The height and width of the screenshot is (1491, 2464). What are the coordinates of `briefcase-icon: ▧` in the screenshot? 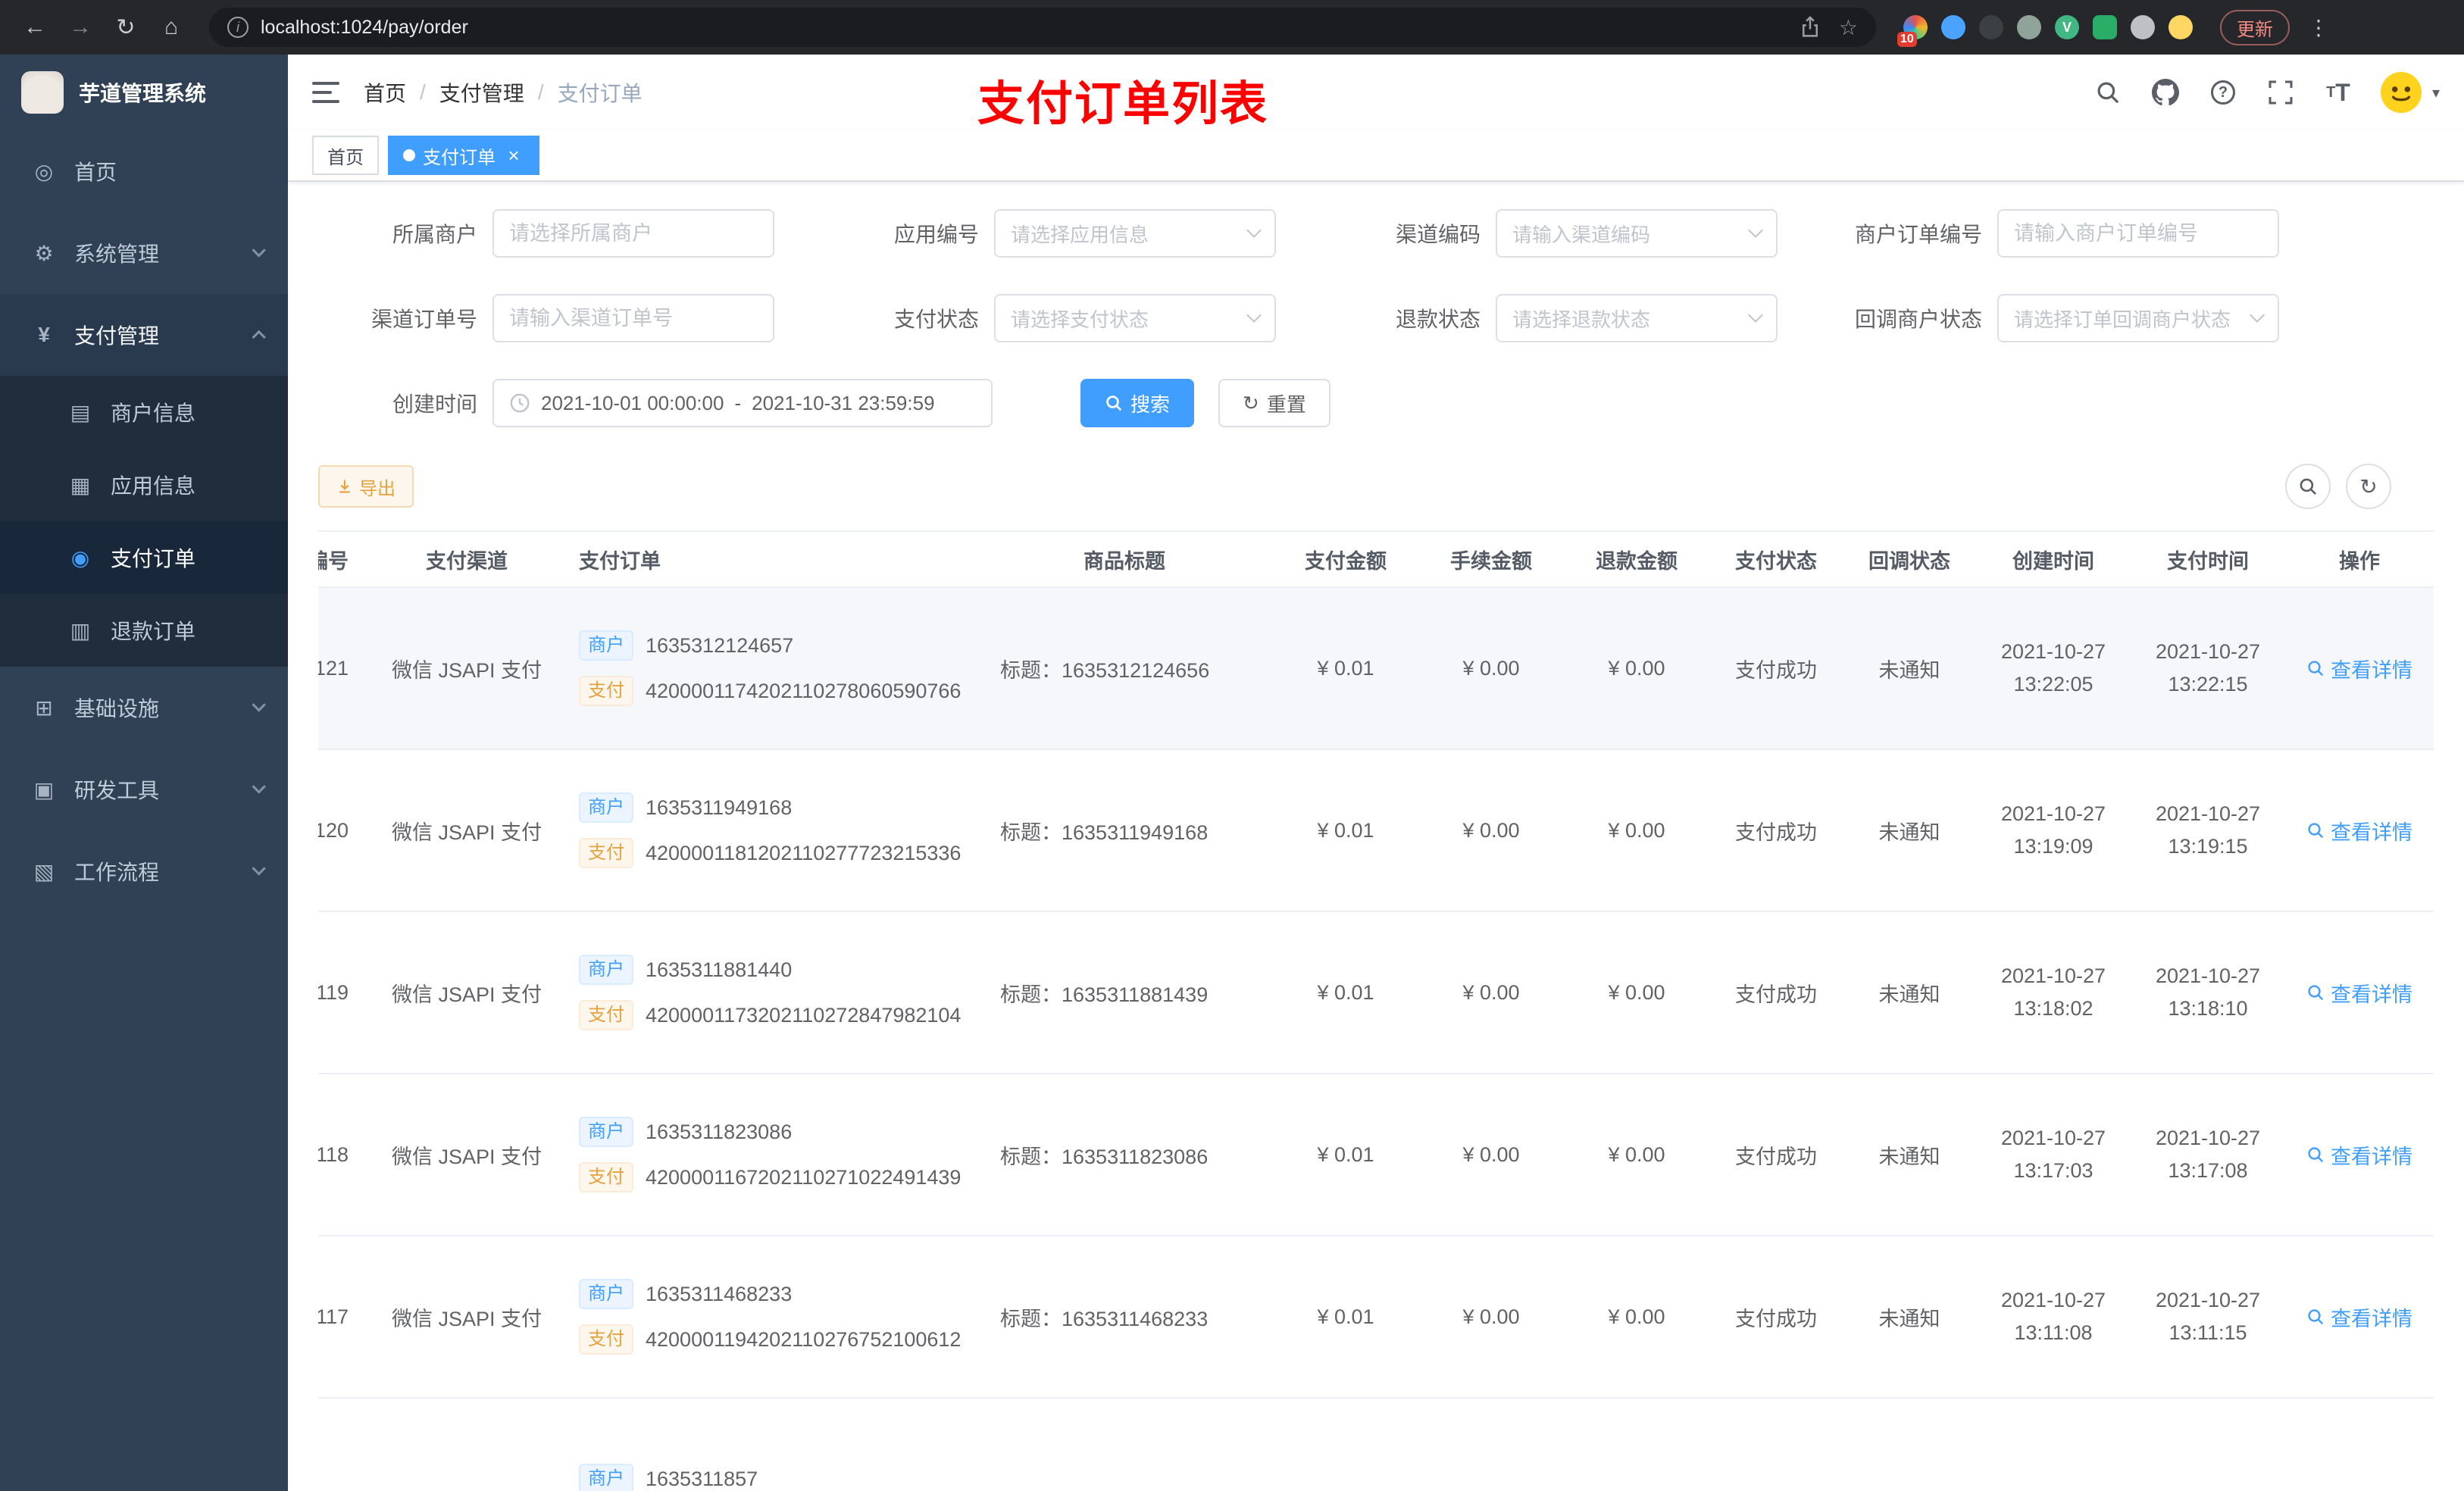 It's located at (44, 871).